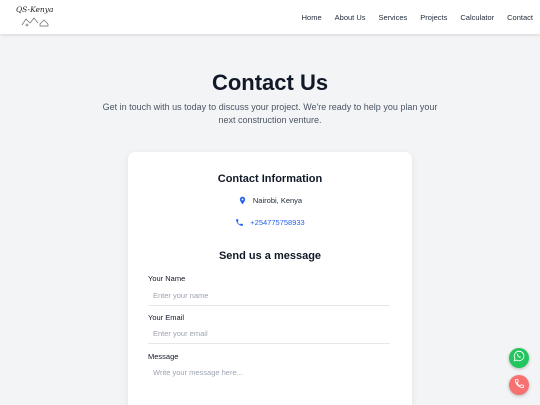  Describe the element at coordinates (167, 278) in the screenshot. I see `name-label: Your Name` at that location.